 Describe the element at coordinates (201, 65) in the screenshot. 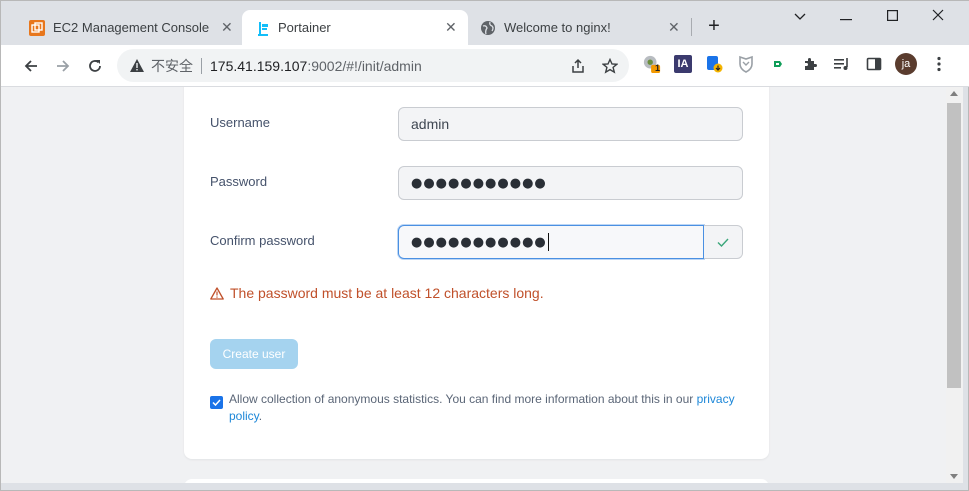

I see `divider` at that location.